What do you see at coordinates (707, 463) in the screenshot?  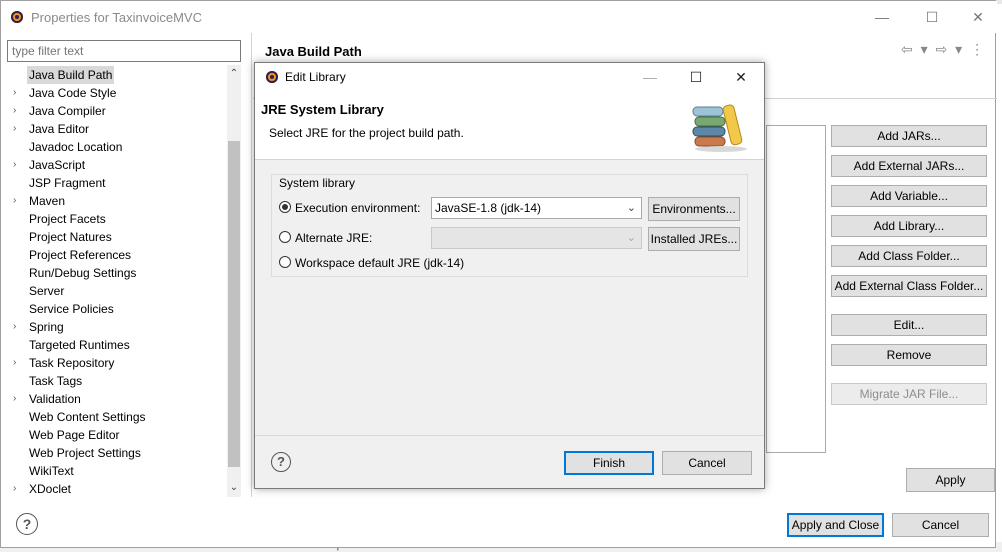 I see `dialog-cancel-button: Cancel` at bounding box center [707, 463].